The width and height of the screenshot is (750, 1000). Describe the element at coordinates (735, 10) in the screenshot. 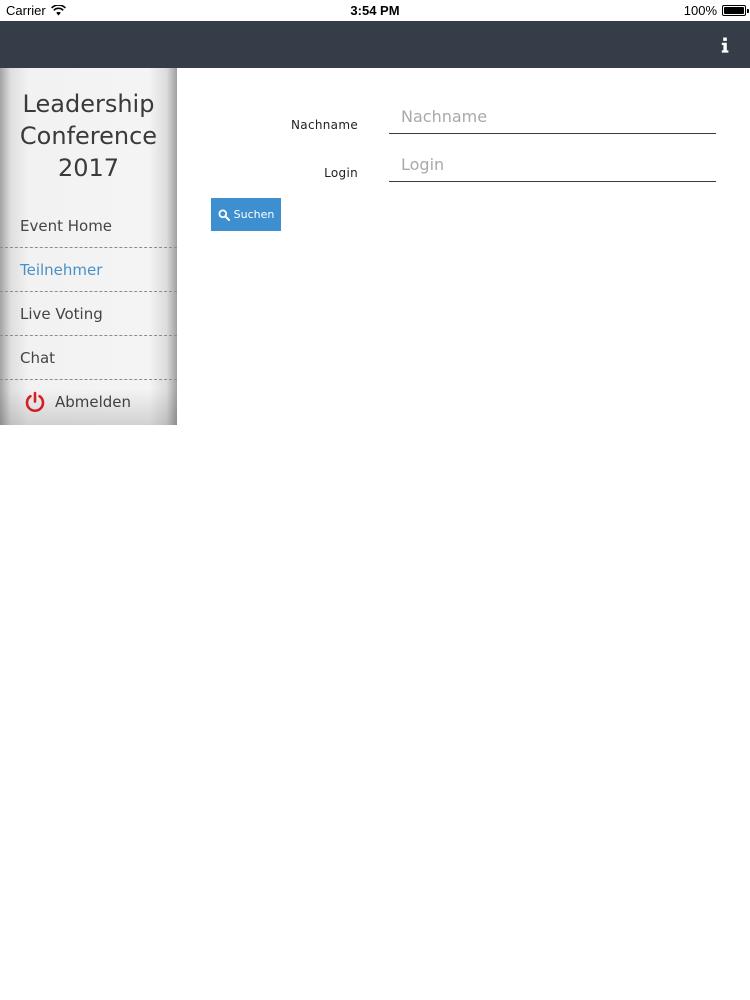

I see `battery-icon` at that location.